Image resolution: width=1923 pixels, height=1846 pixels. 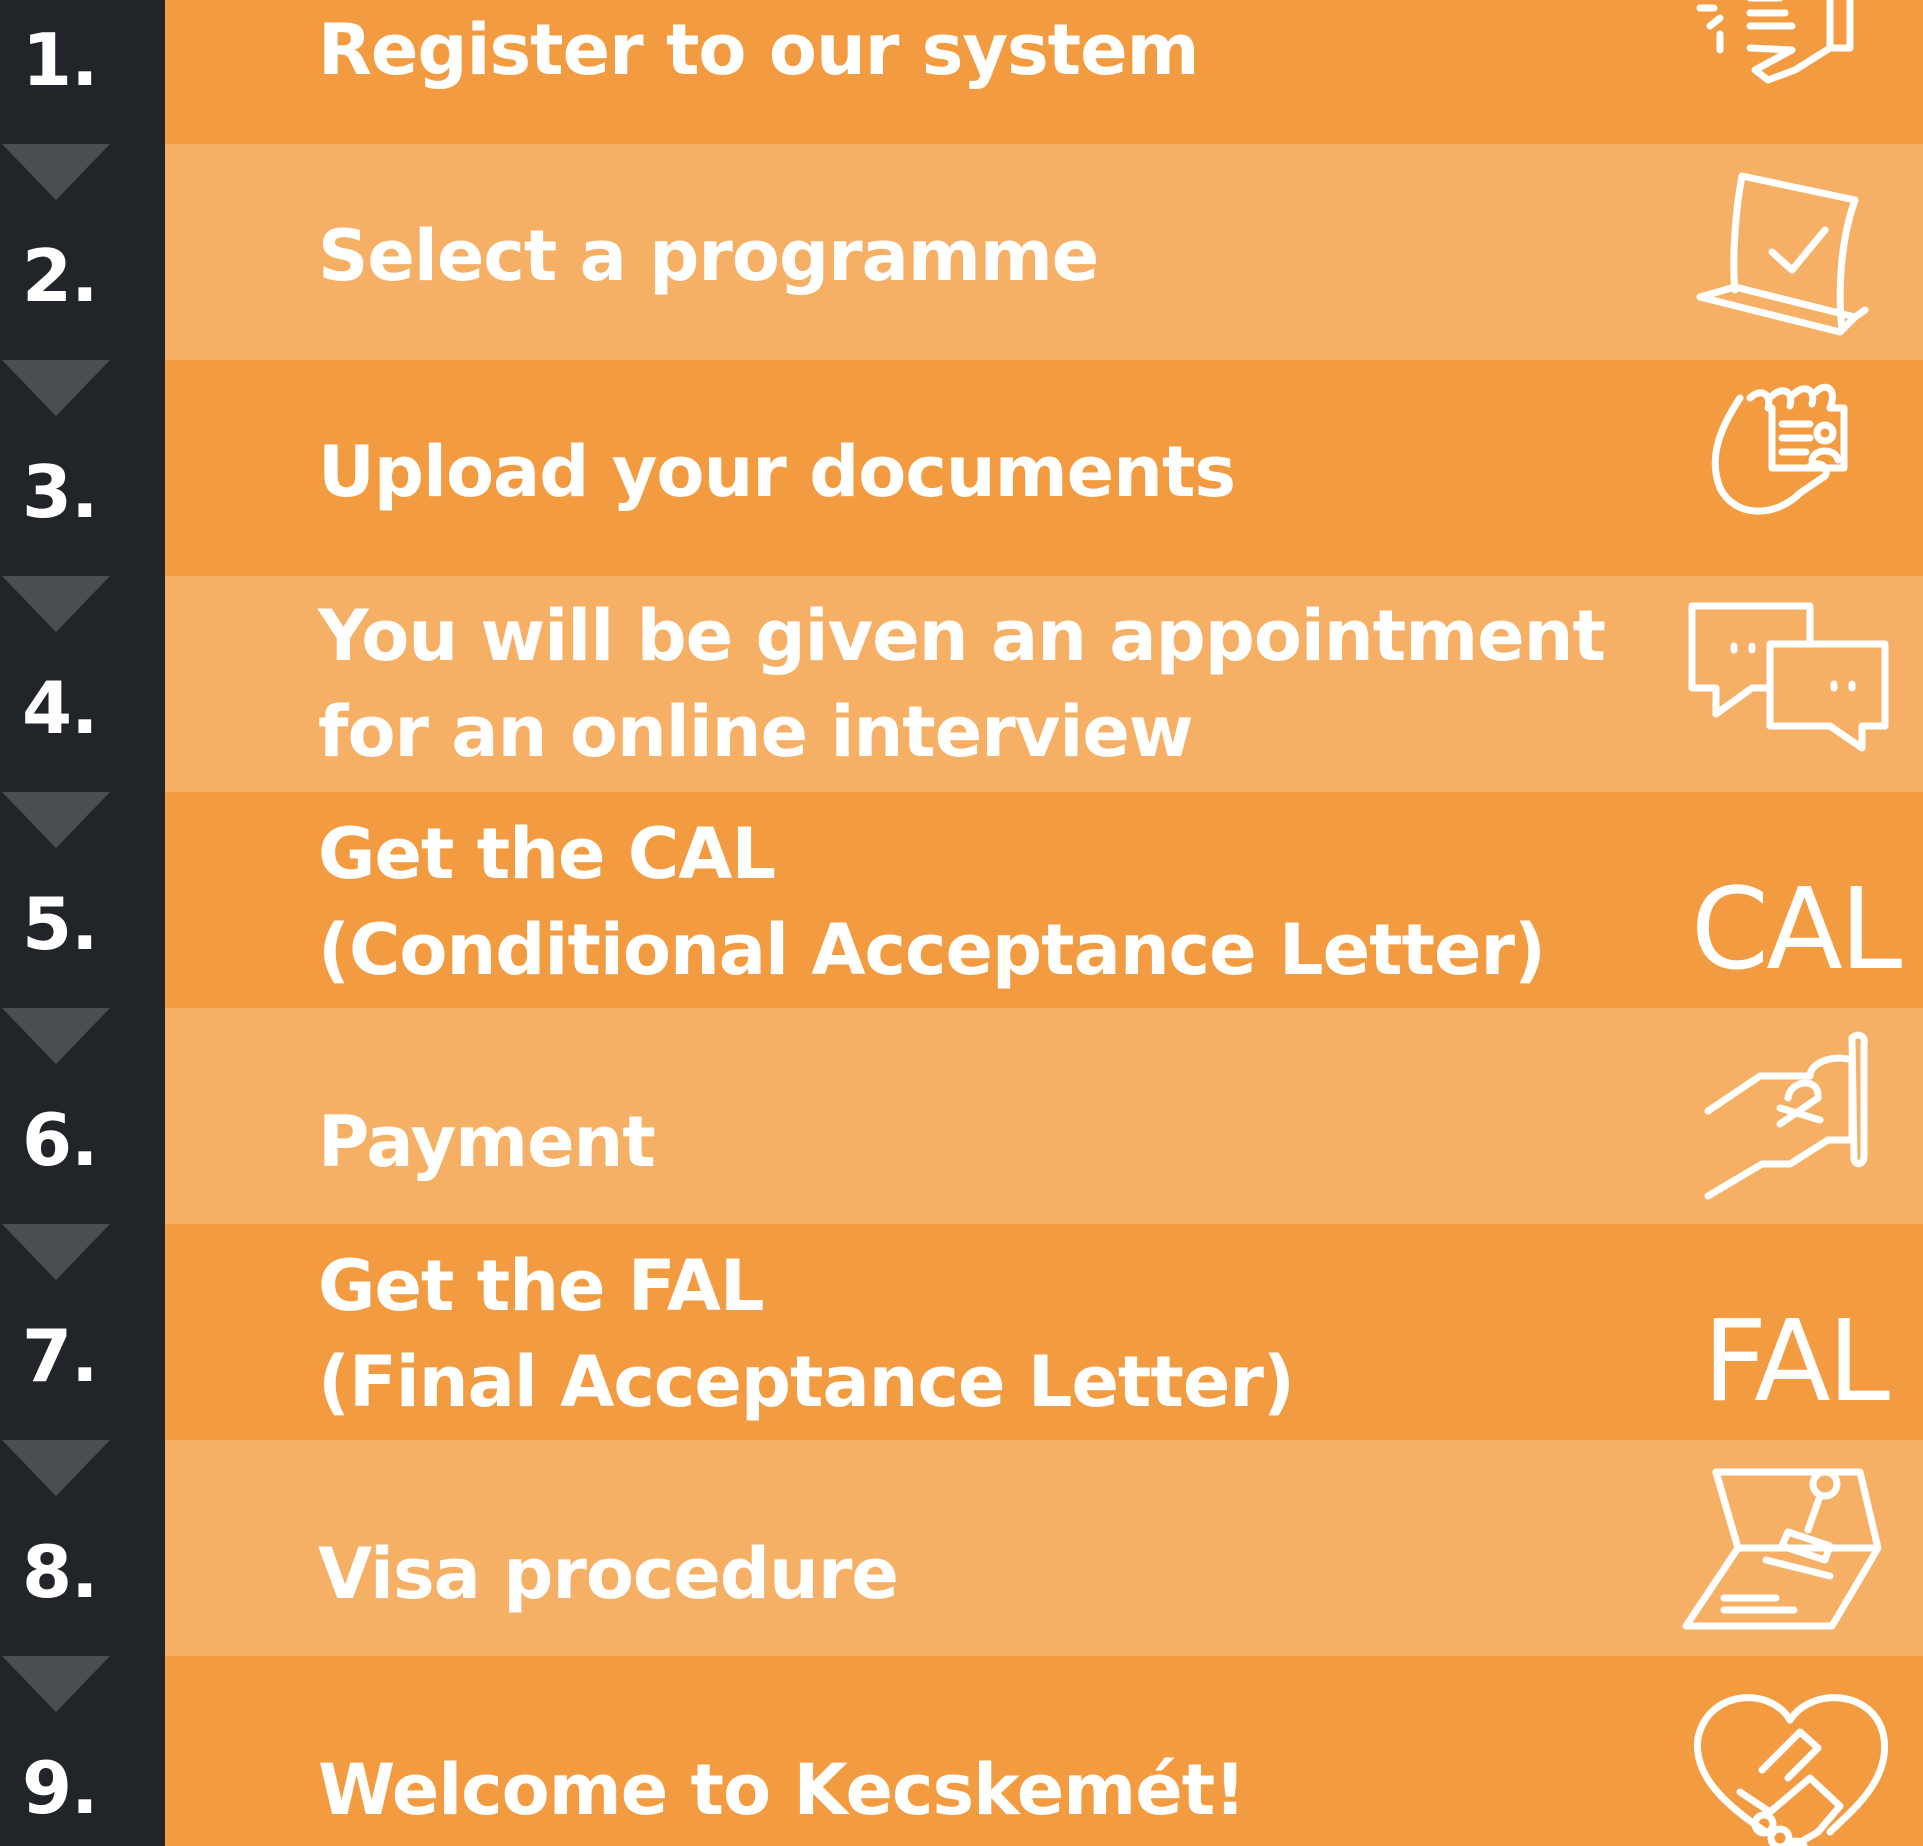 I want to click on step-row: 2. Select a programme, so click(x=961, y=252).